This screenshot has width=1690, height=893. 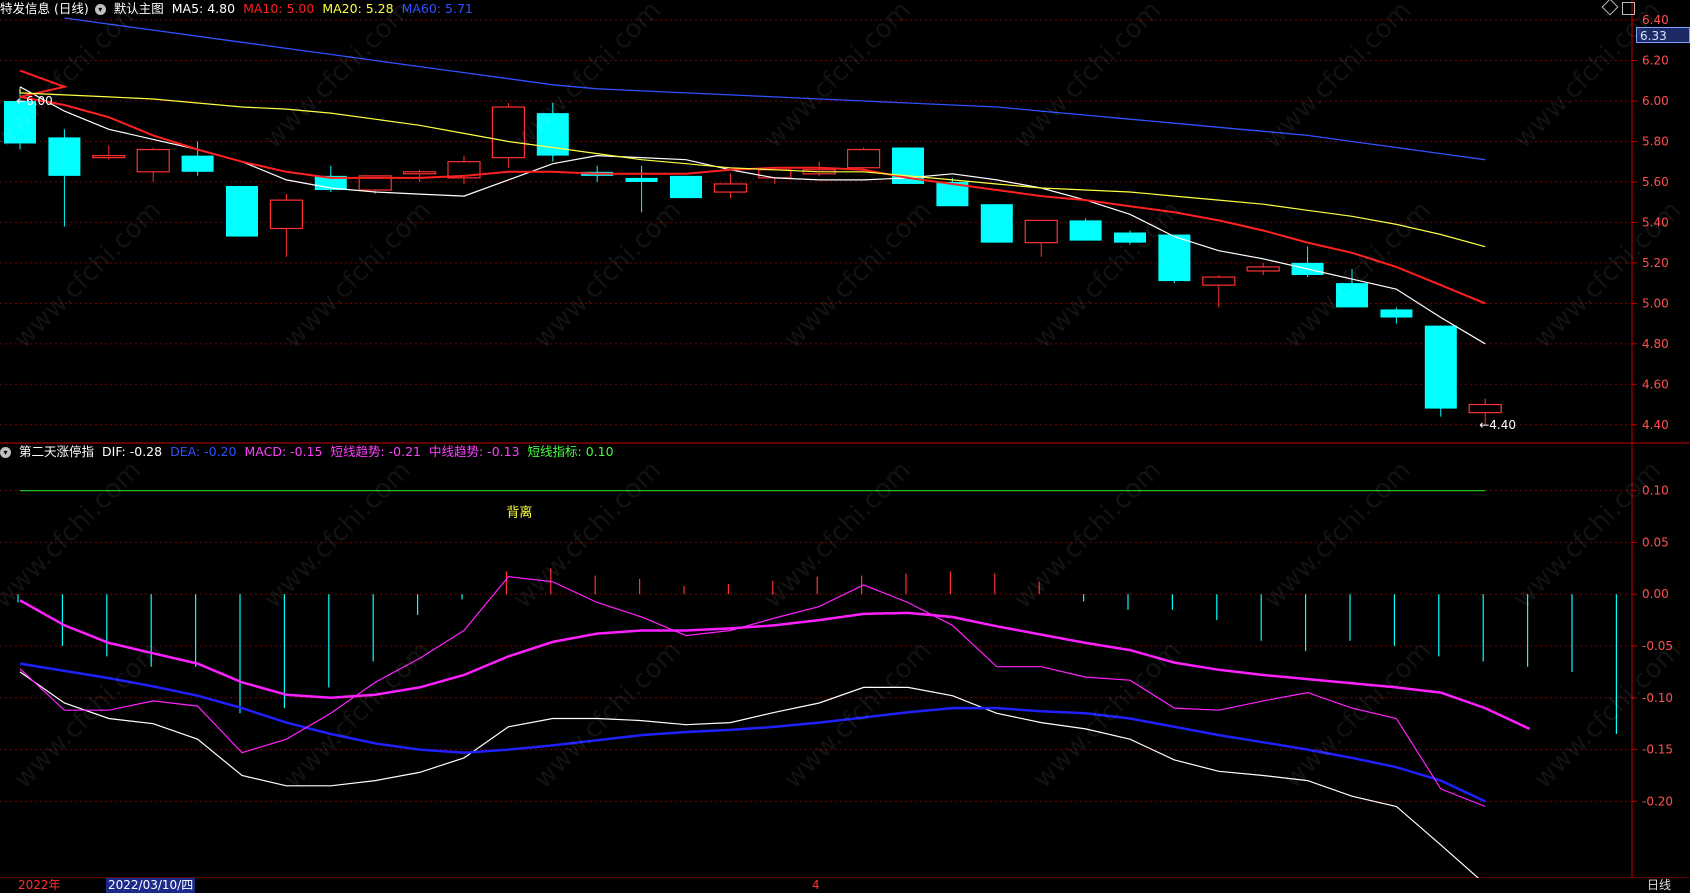 What do you see at coordinates (1657, 698) in the screenshot?
I see `indicator-tick-label: -0.10` at bounding box center [1657, 698].